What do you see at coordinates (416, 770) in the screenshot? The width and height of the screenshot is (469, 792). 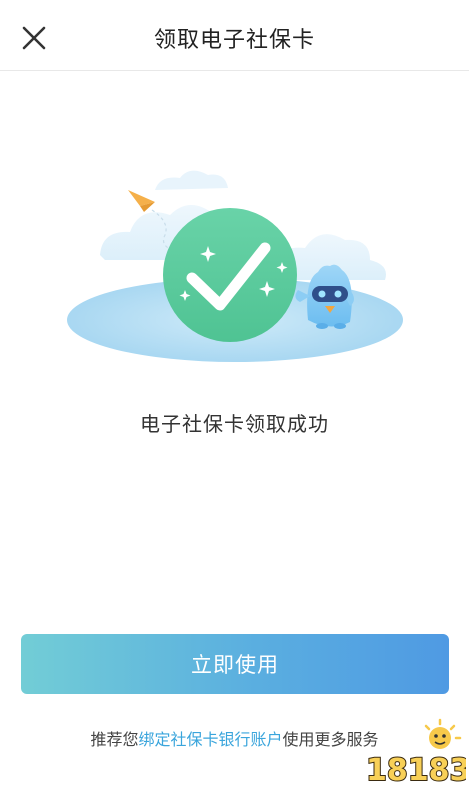 I see `watermark-text: 18183` at bounding box center [416, 770].